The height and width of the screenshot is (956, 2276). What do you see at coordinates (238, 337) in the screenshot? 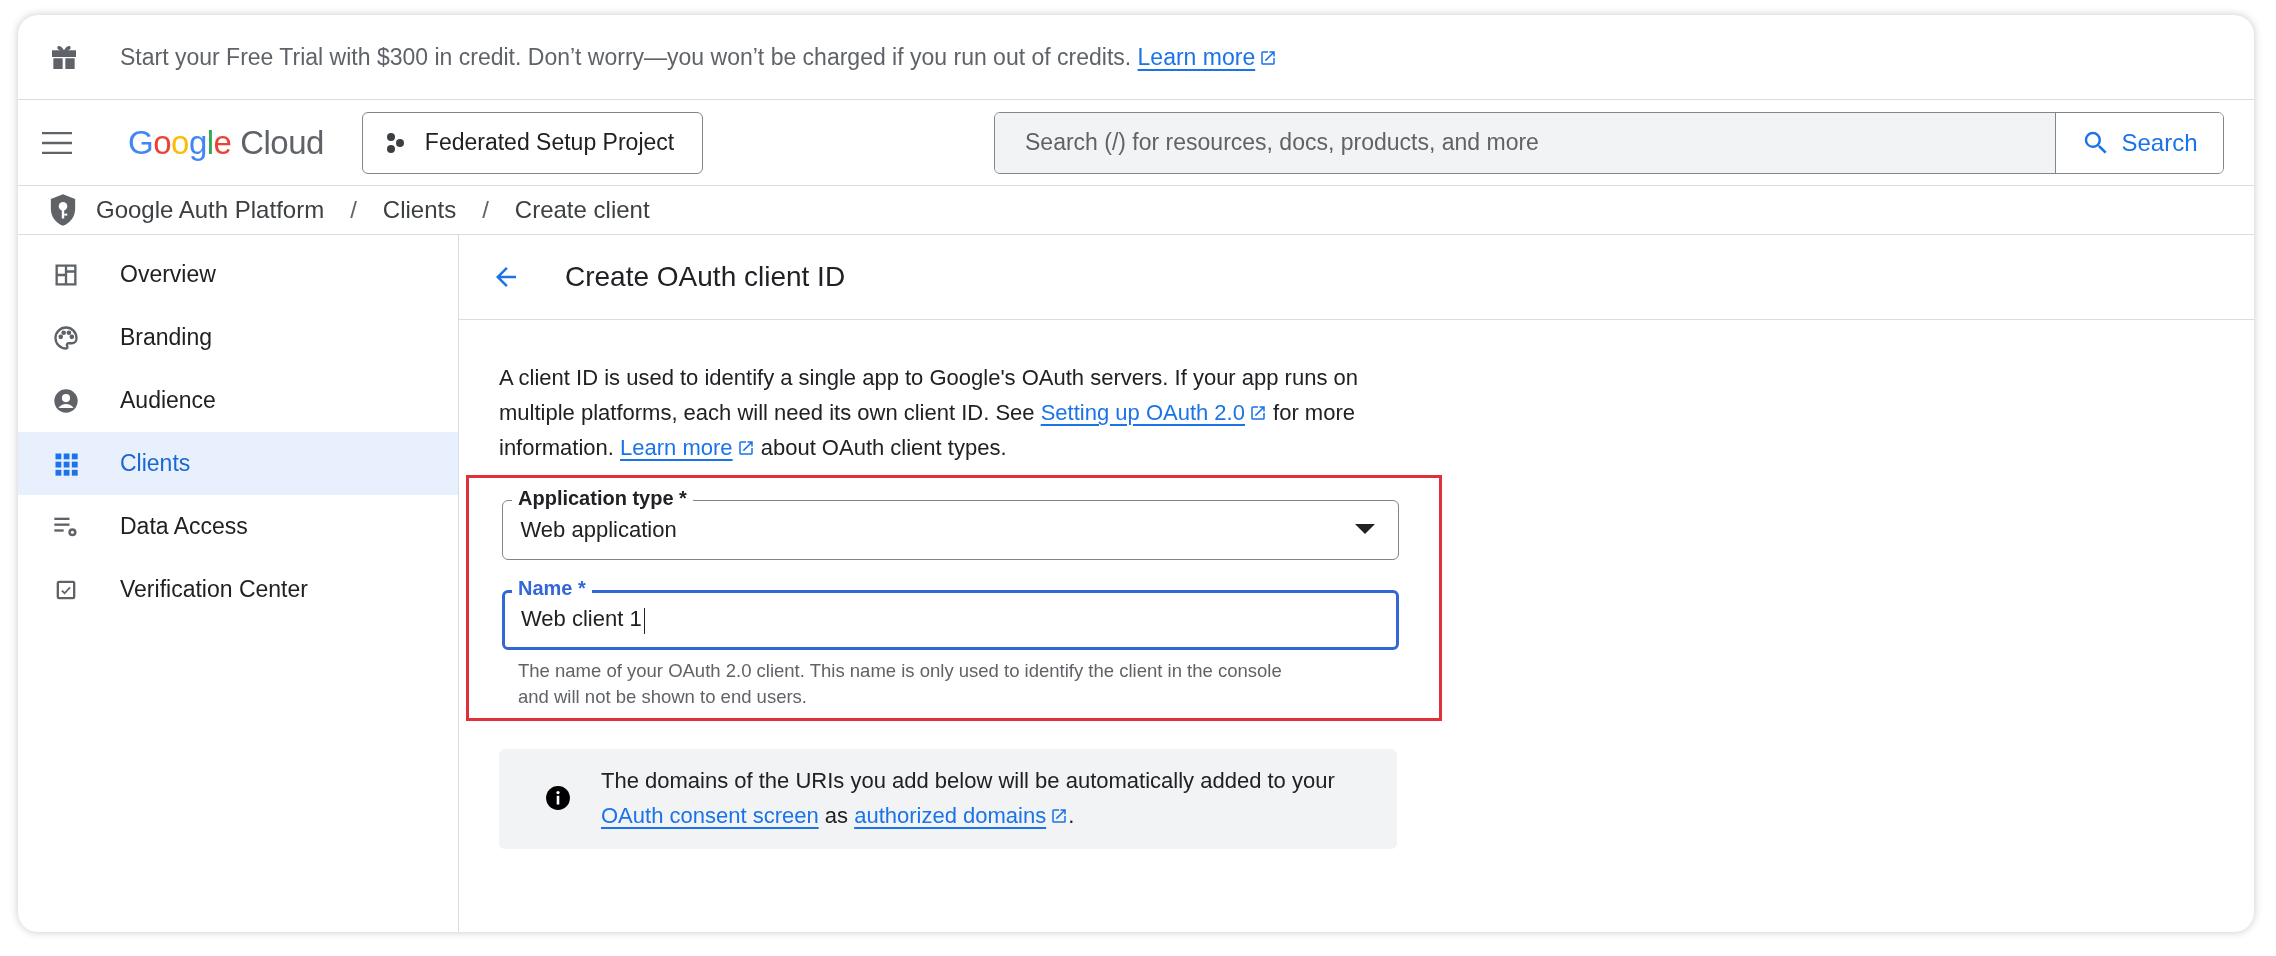
I see `sidebar-item: Branding` at bounding box center [238, 337].